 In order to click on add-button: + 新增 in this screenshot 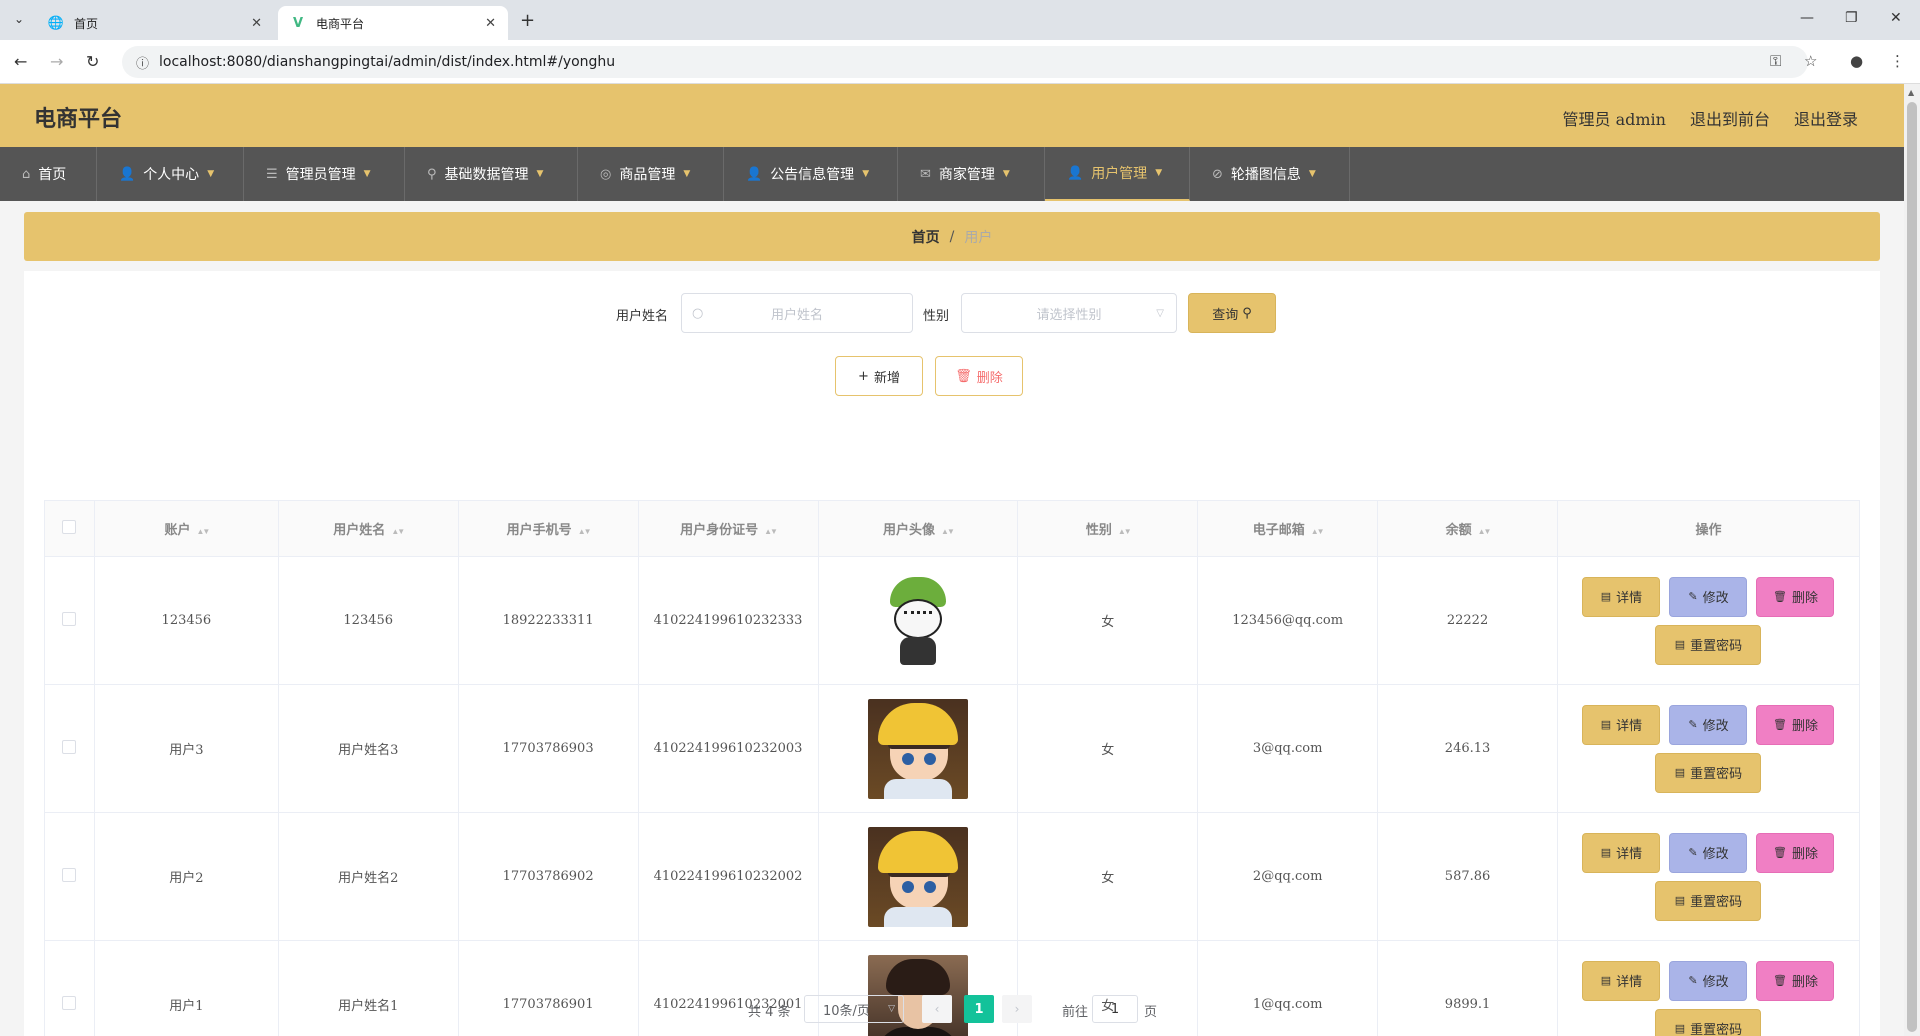, I will do `click(879, 376)`.